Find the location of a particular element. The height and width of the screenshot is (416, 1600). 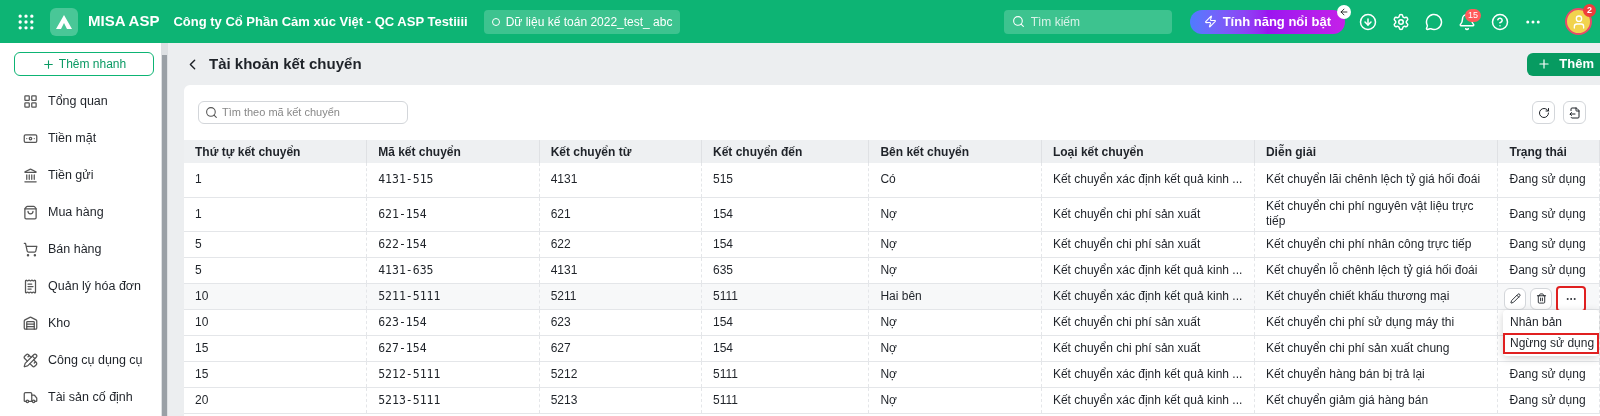

search-input: Tìm kiếm is located at coordinates (1090, 21).